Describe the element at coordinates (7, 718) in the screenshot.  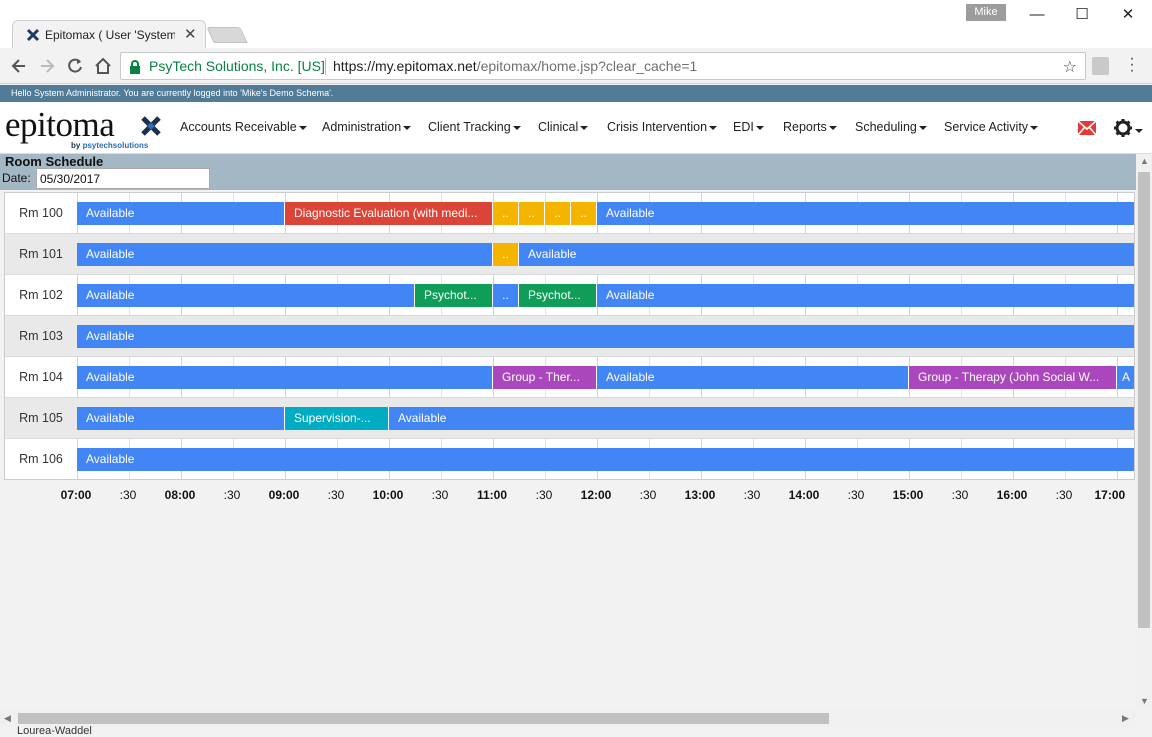
I see `scroll-left-icon: ◀` at that location.